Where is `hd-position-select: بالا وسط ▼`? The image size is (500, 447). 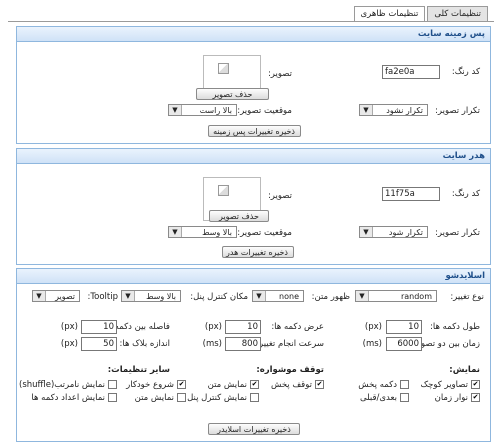 hd-position-select: بالا وسط ▼ is located at coordinates (202, 232).